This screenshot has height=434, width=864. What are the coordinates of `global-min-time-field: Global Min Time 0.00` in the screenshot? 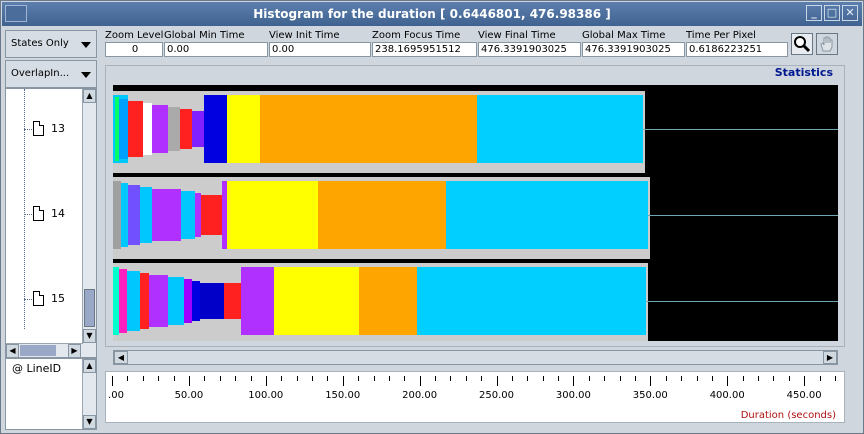 It's located at (216, 44).